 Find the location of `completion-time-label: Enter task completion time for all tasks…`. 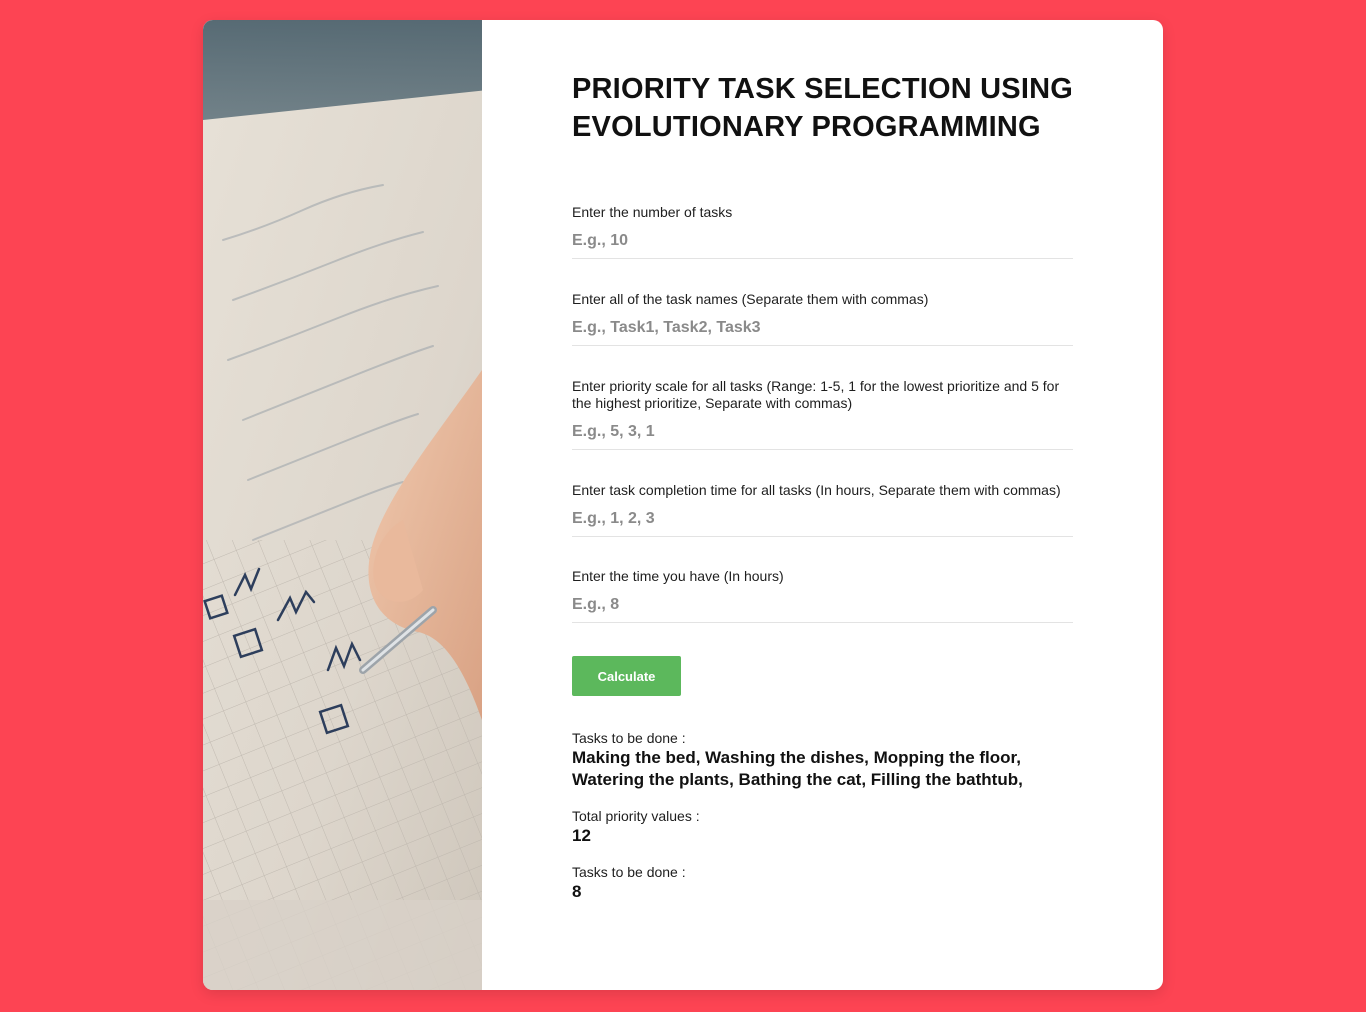

completion-time-label: Enter task completion time for all tasks… is located at coordinates (816, 490).